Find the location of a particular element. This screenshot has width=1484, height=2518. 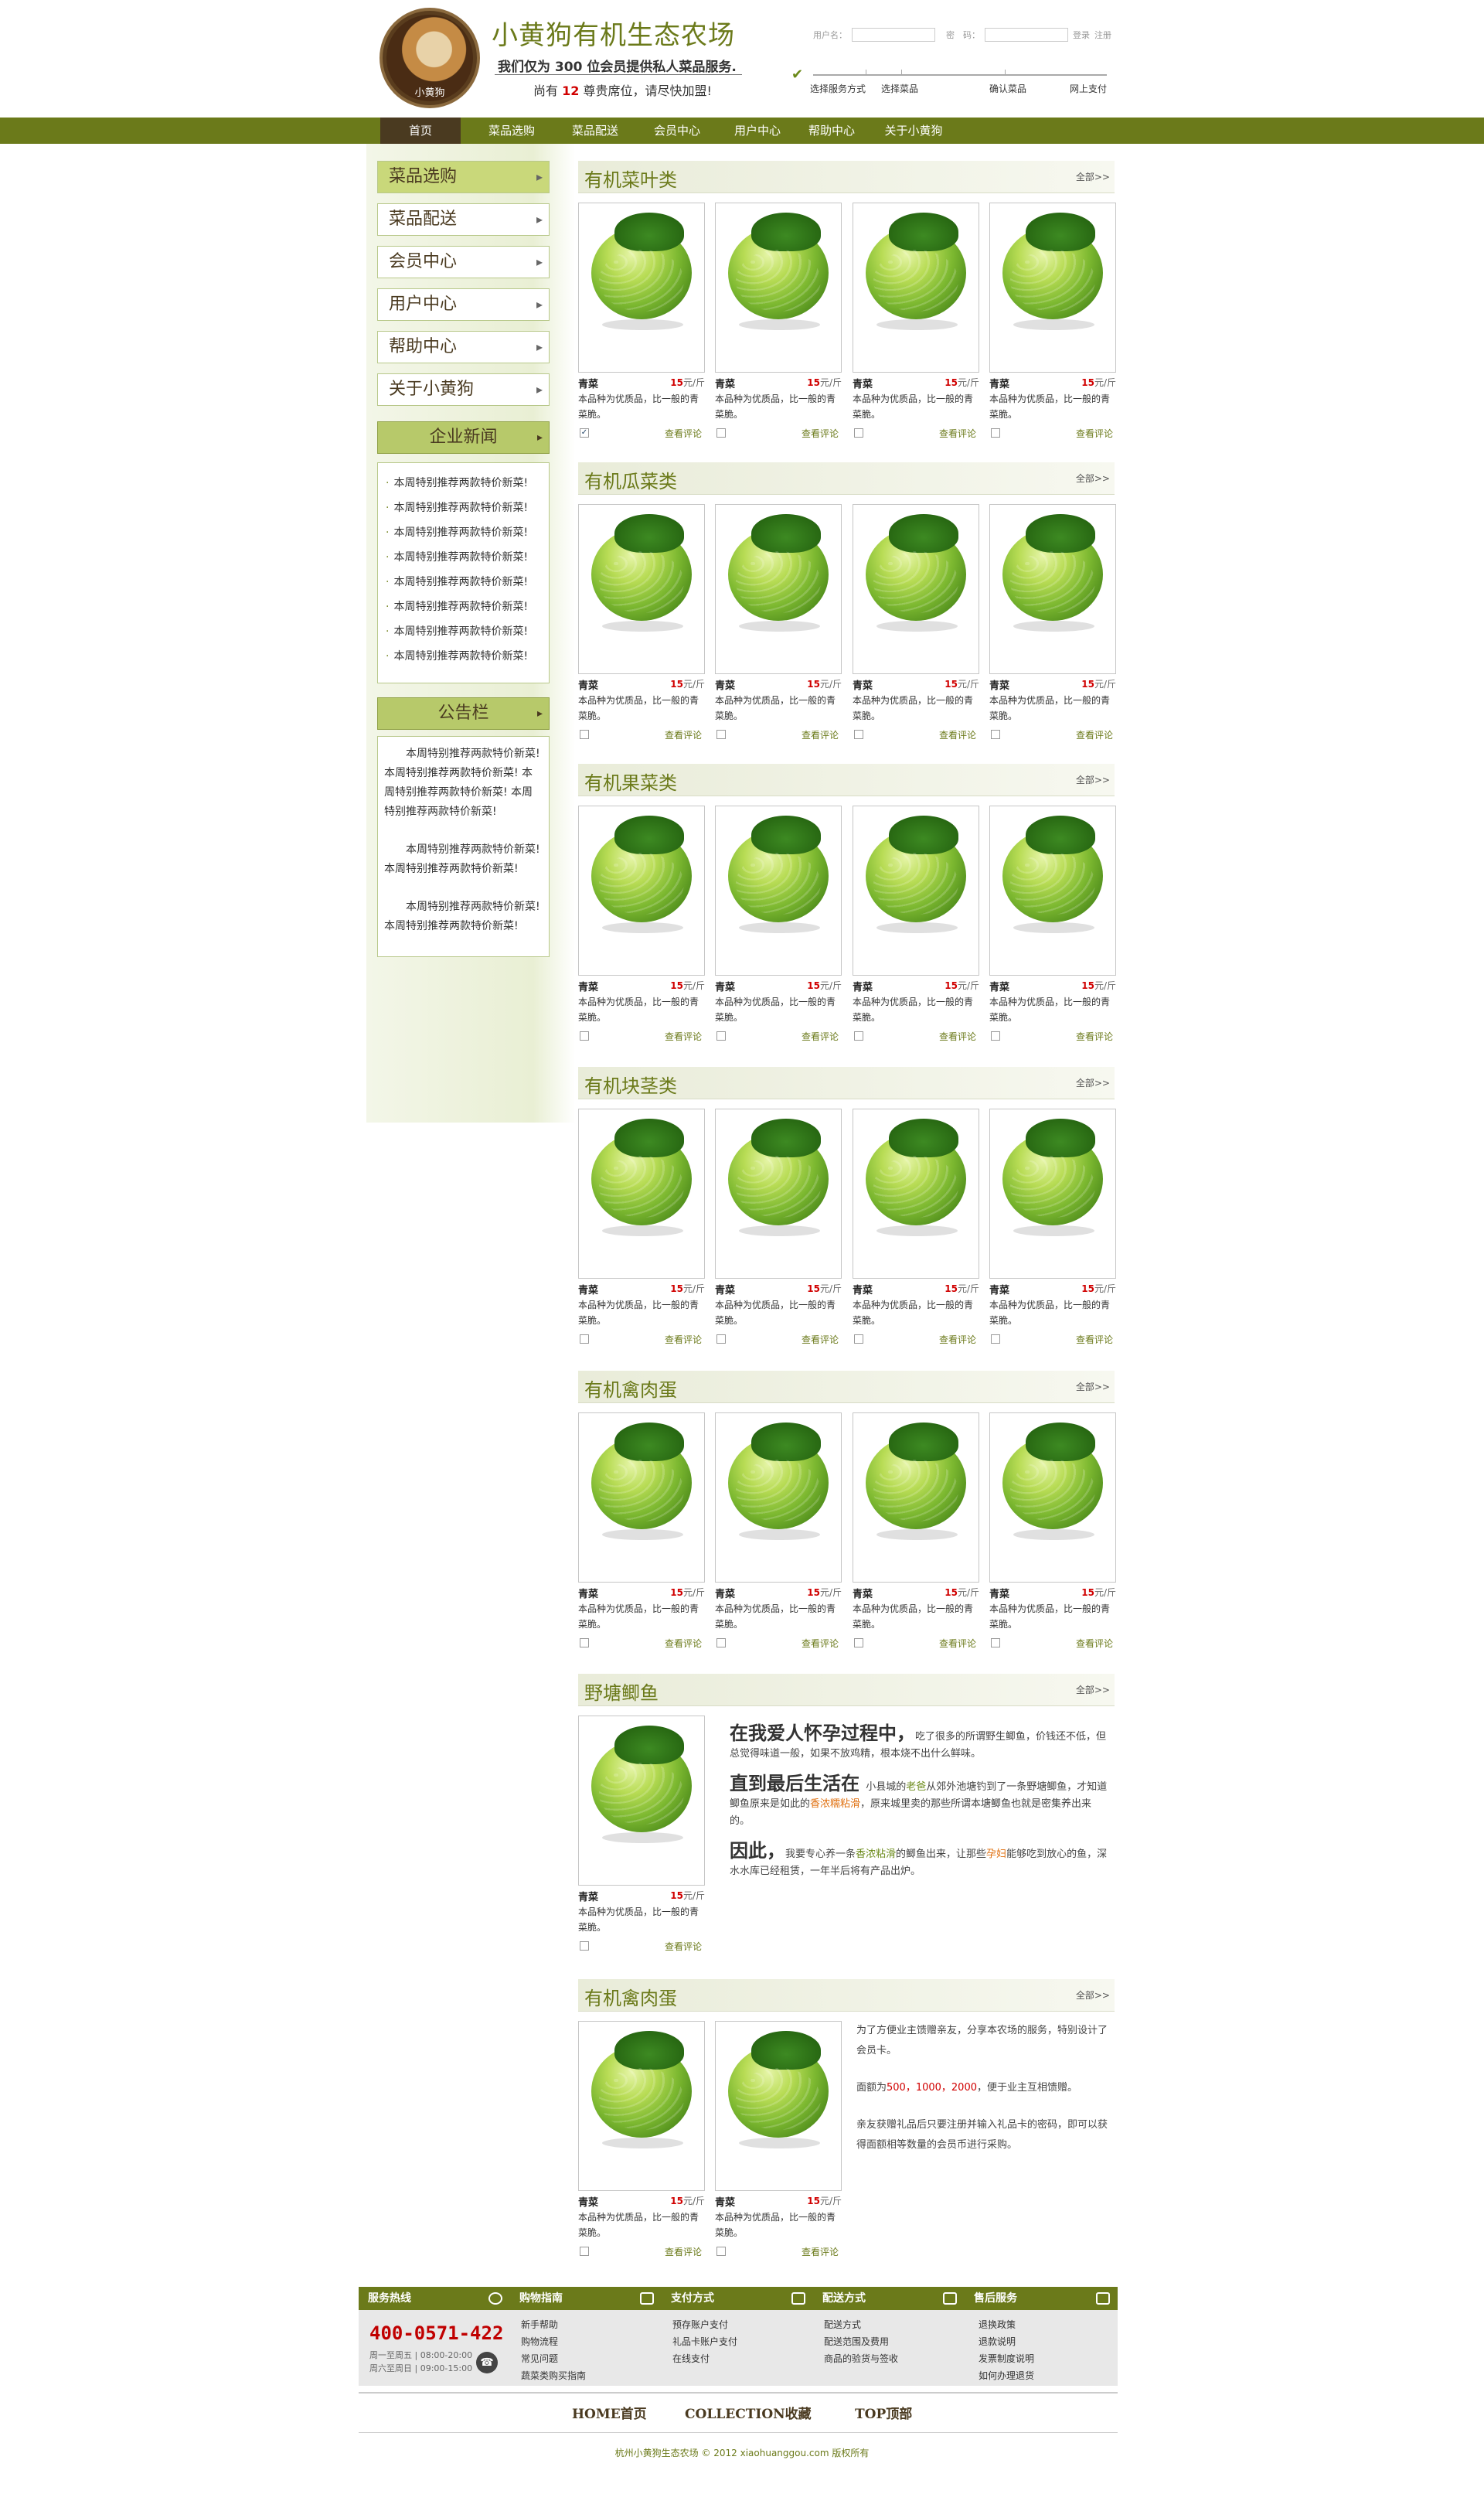

footer-link: 退换政策 is located at coordinates (1006, 2324).